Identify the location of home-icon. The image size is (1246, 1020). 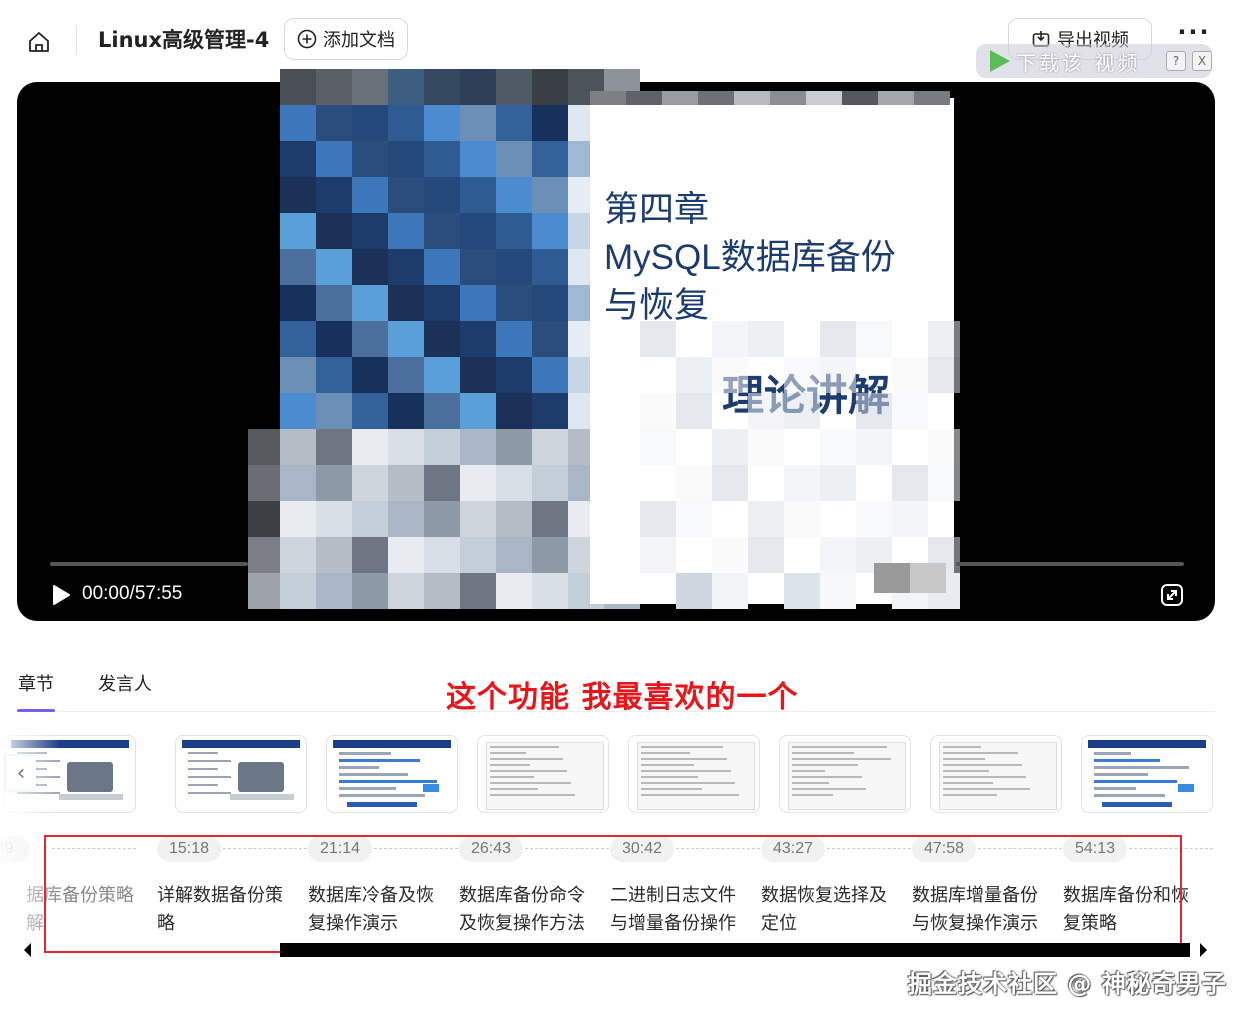
(39, 42).